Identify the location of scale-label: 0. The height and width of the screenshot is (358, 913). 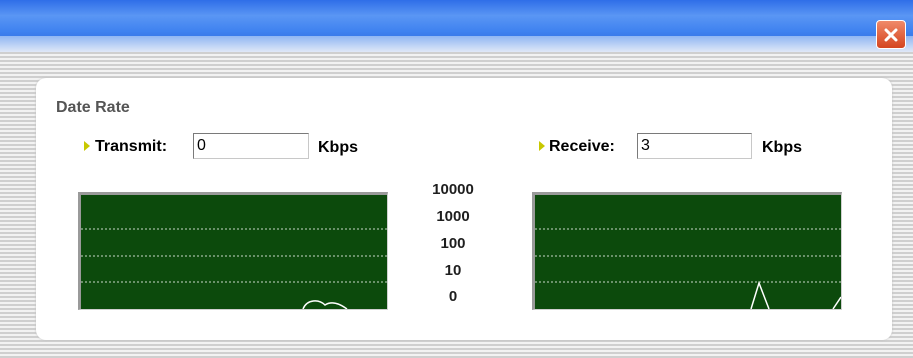
(453, 296).